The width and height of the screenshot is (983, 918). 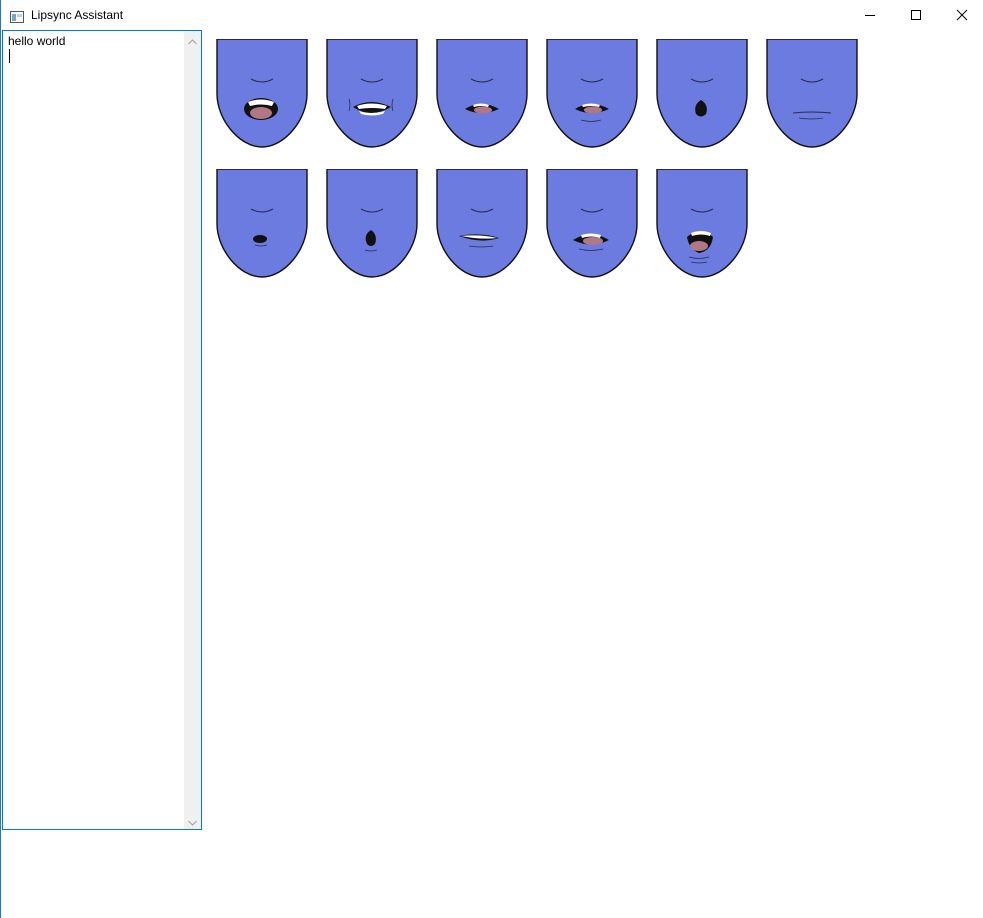 I want to click on chevron-down-icon, so click(x=192, y=820).